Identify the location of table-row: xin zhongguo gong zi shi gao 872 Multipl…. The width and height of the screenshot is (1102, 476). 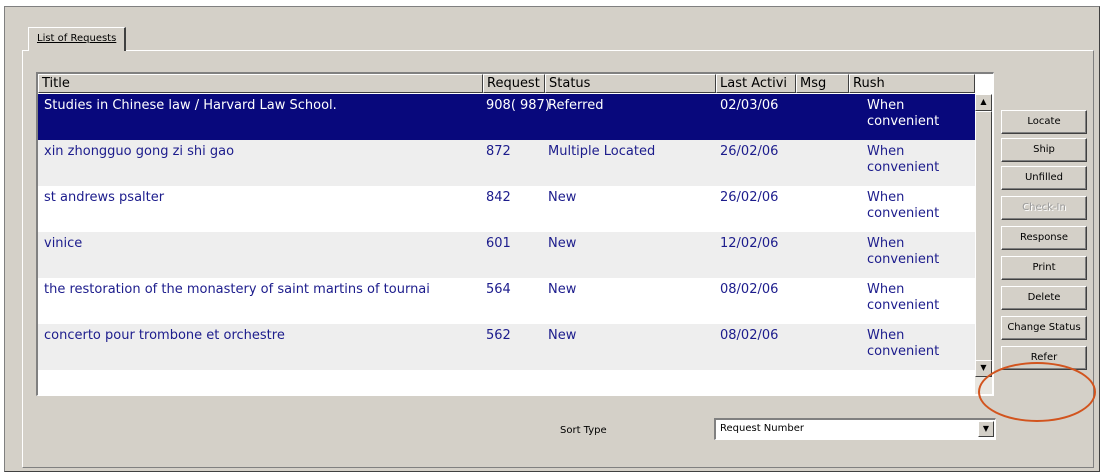
(506, 163).